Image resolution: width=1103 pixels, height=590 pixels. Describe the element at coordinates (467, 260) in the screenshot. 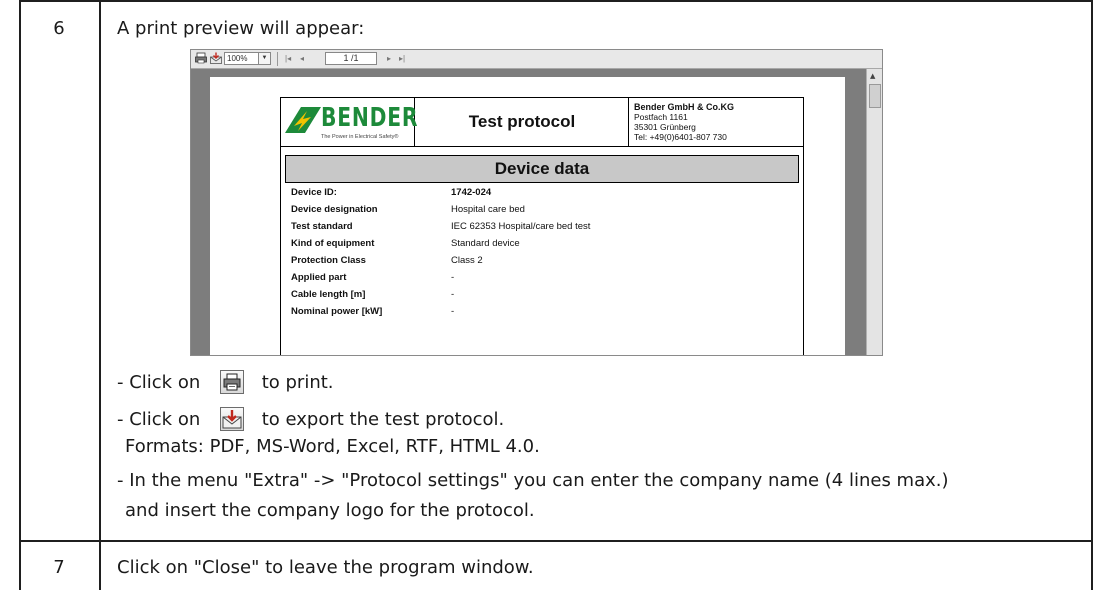

I see `row-value: Class 2` at that location.